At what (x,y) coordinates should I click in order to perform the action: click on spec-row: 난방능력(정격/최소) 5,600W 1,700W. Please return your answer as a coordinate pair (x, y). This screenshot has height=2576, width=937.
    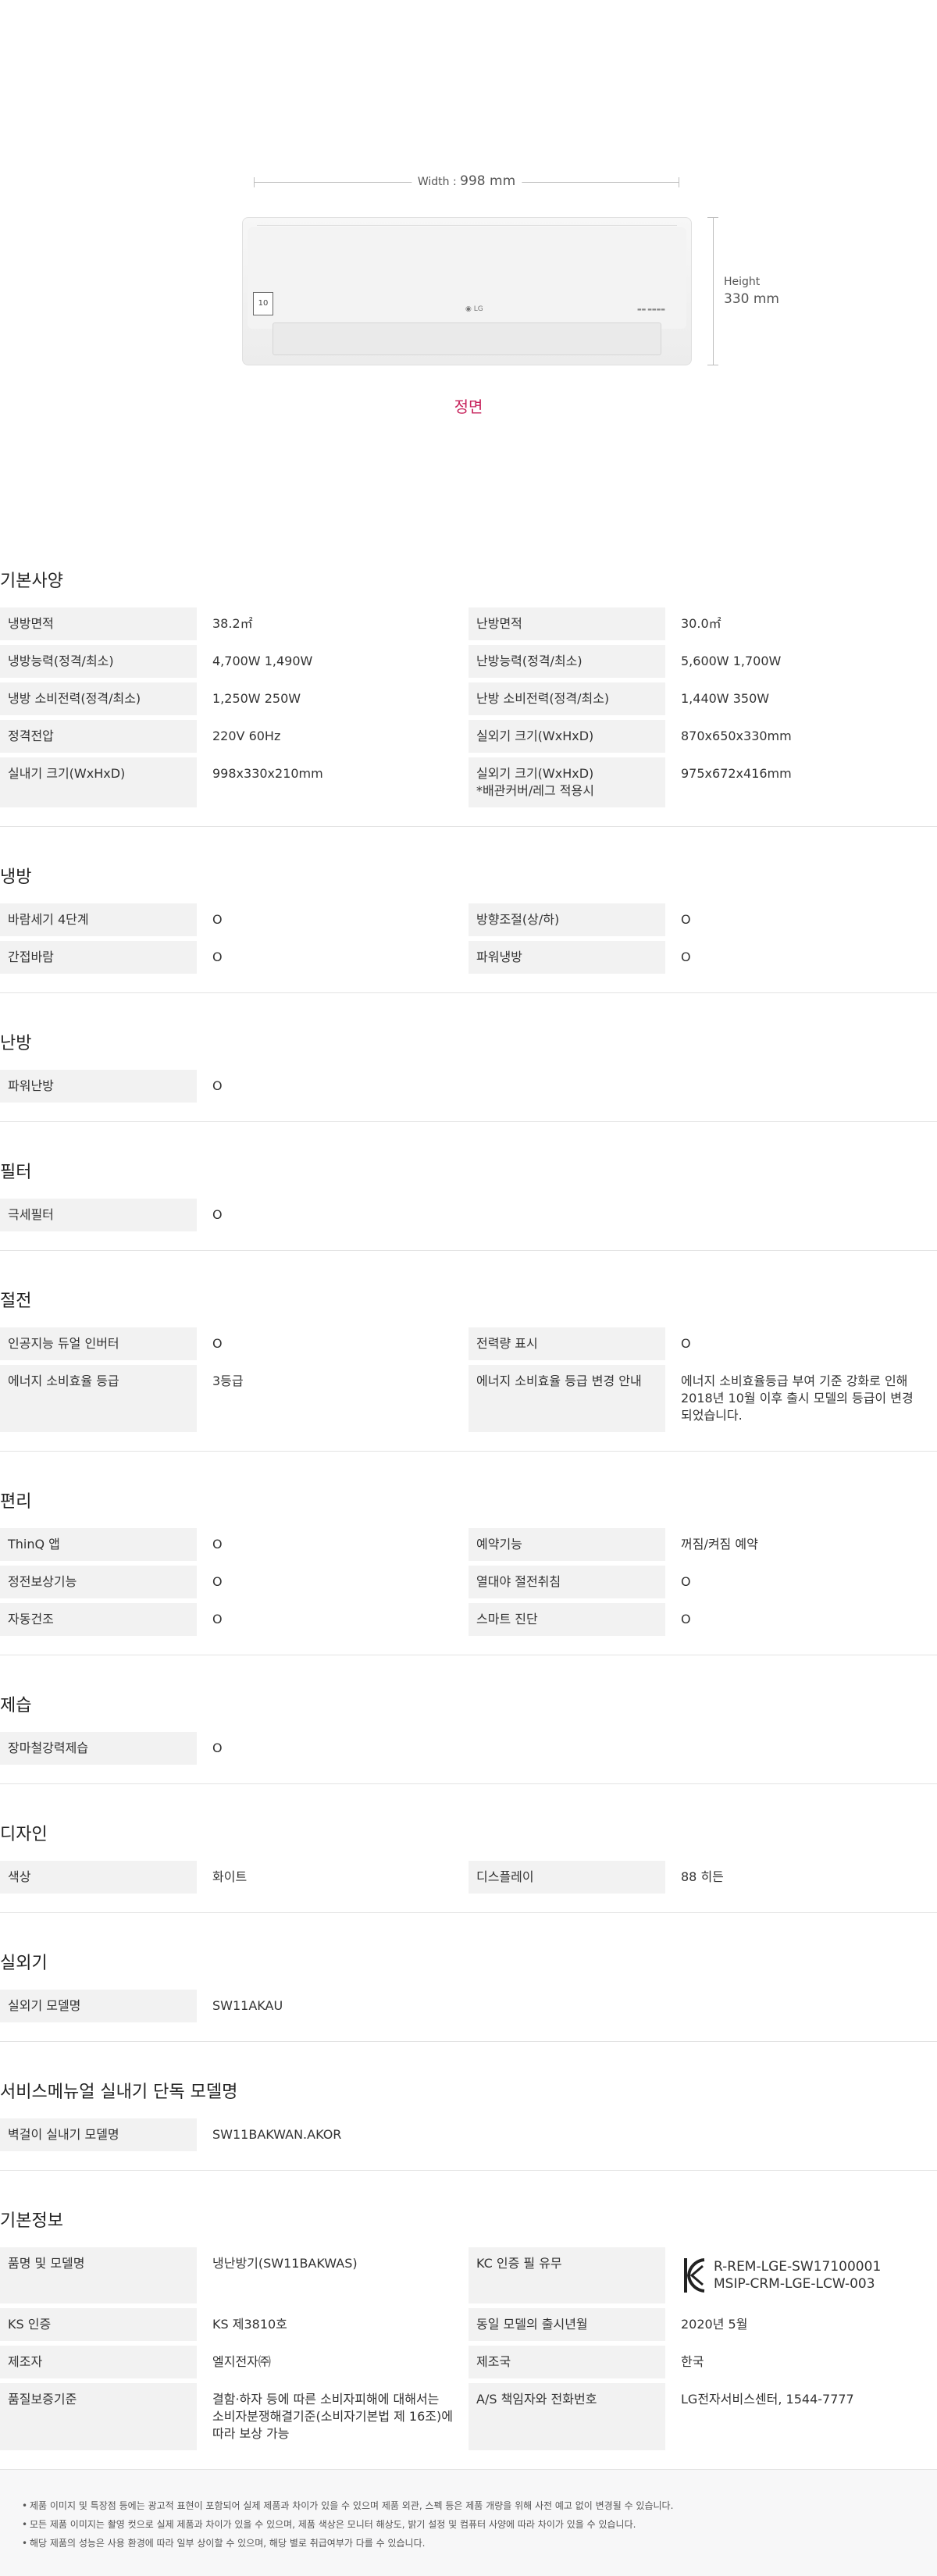
    Looking at the image, I should click on (702, 661).